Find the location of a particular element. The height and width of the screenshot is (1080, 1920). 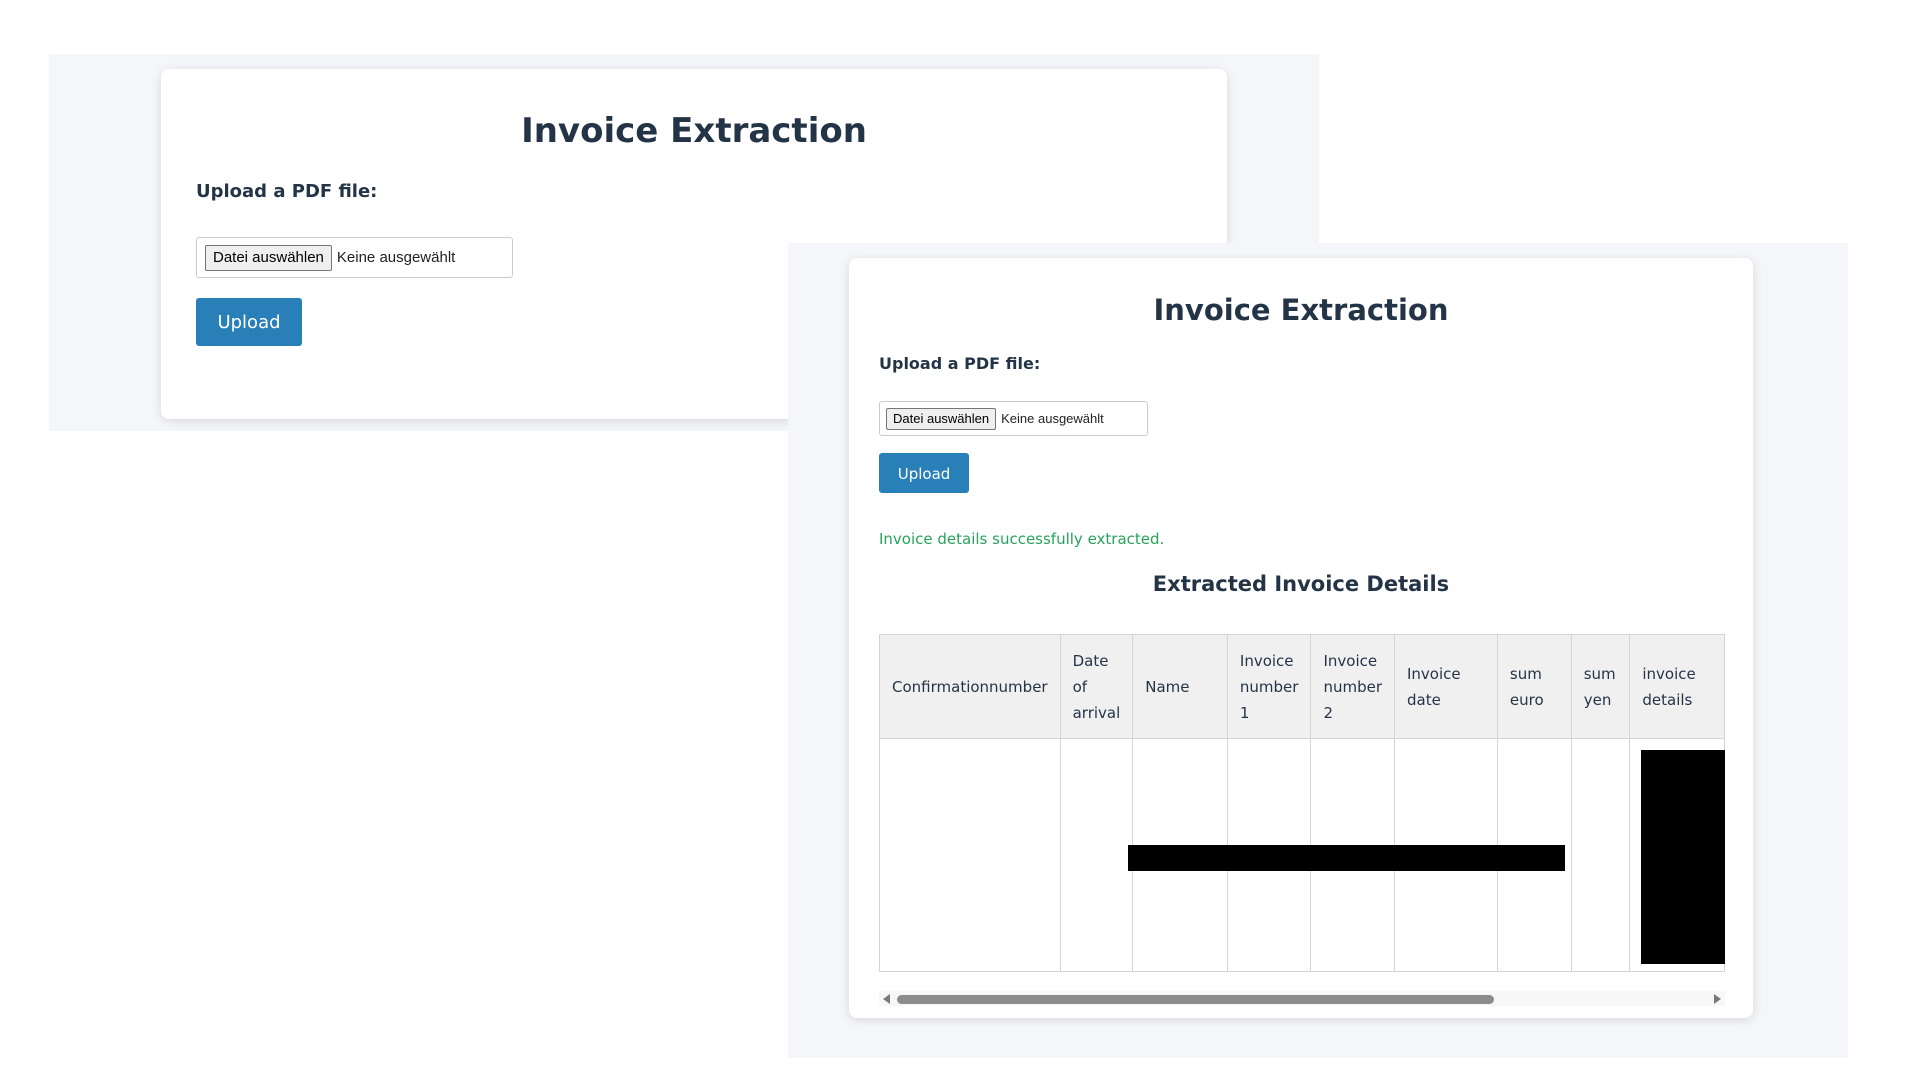

redacted-invoice-details is located at coordinates (1683, 857).